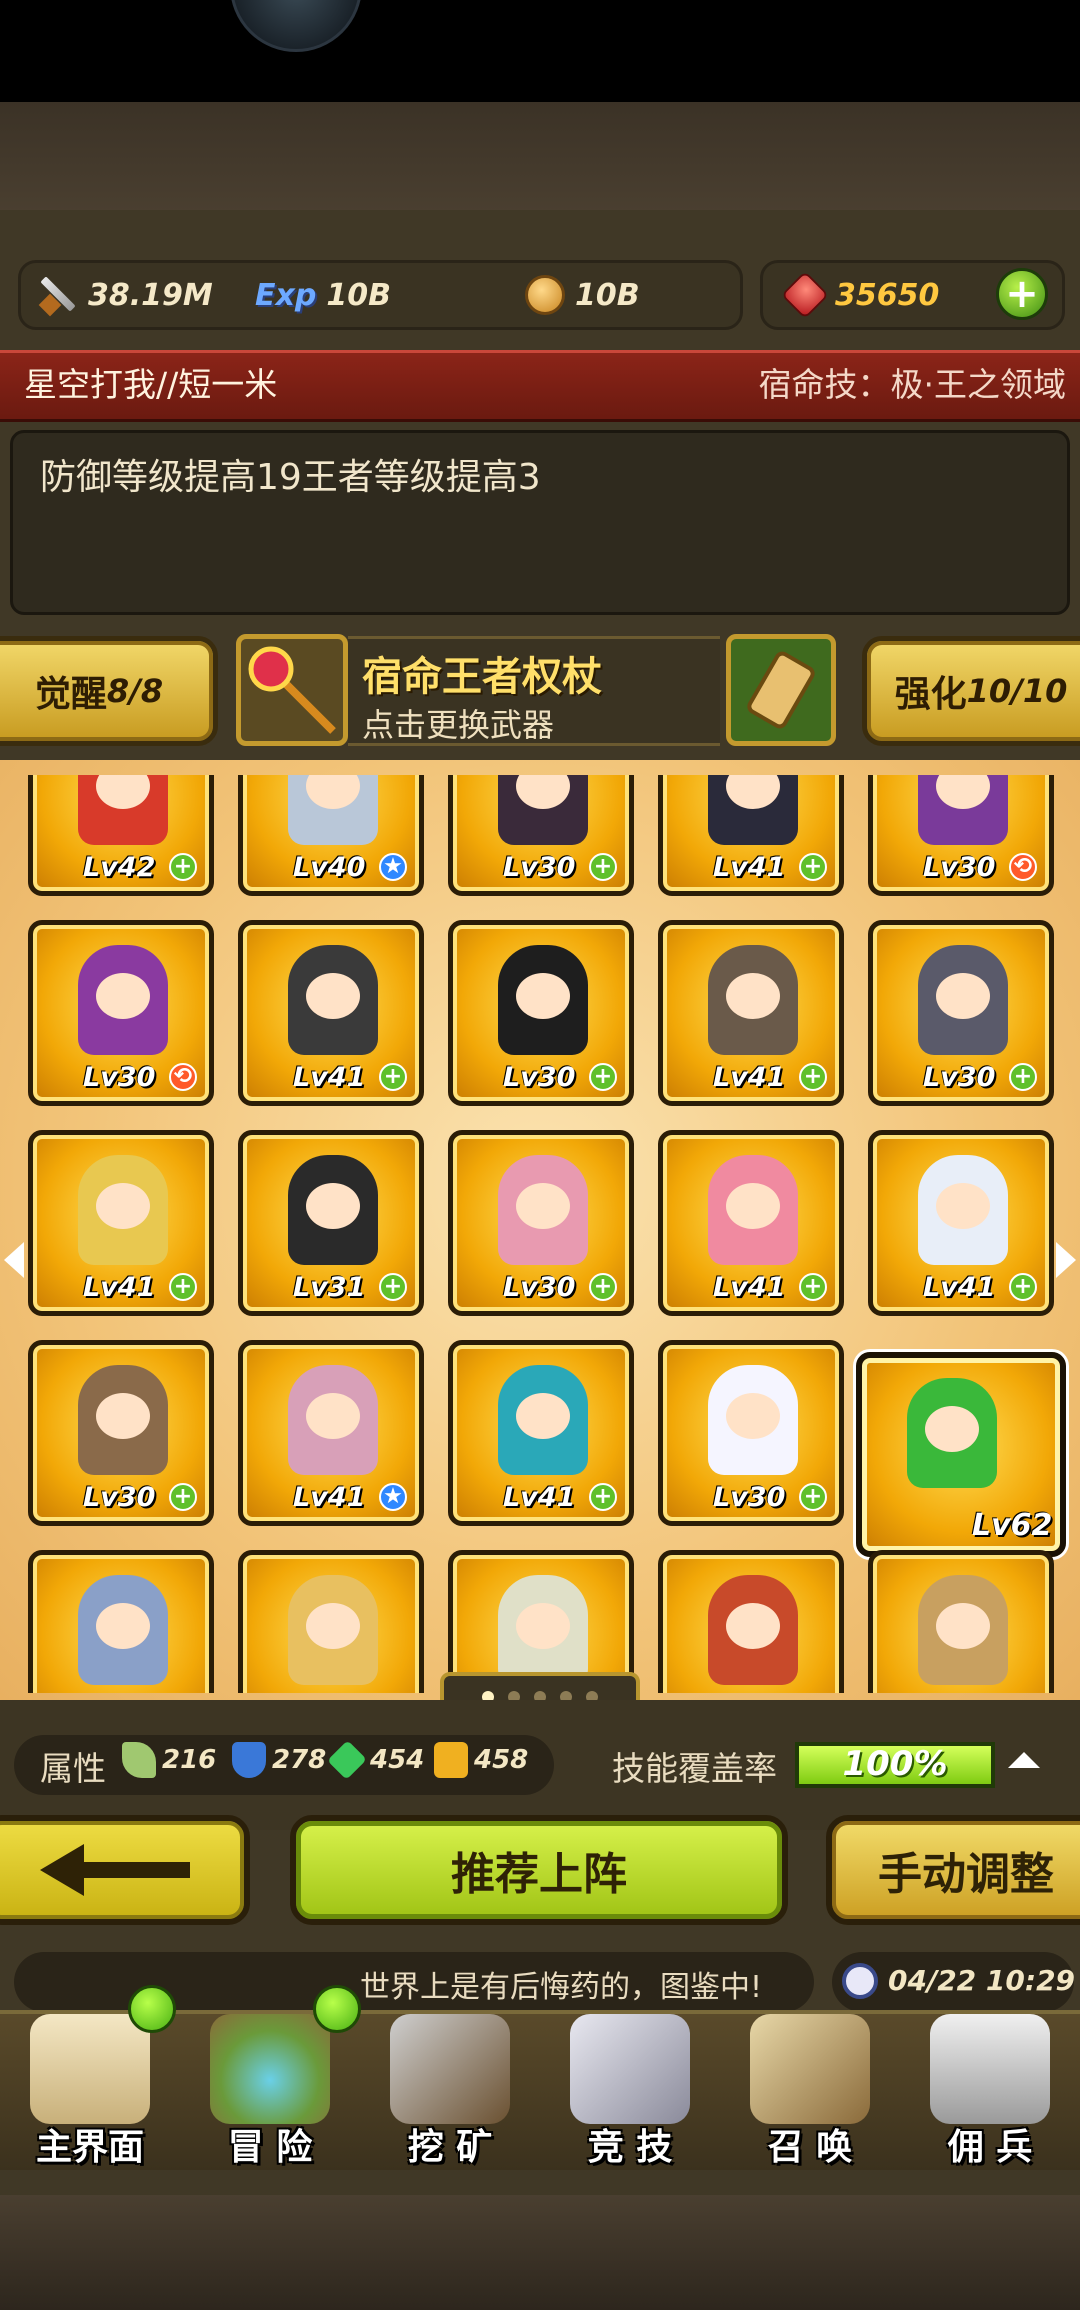  I want to click on scepter-icon, so click(292, 690).